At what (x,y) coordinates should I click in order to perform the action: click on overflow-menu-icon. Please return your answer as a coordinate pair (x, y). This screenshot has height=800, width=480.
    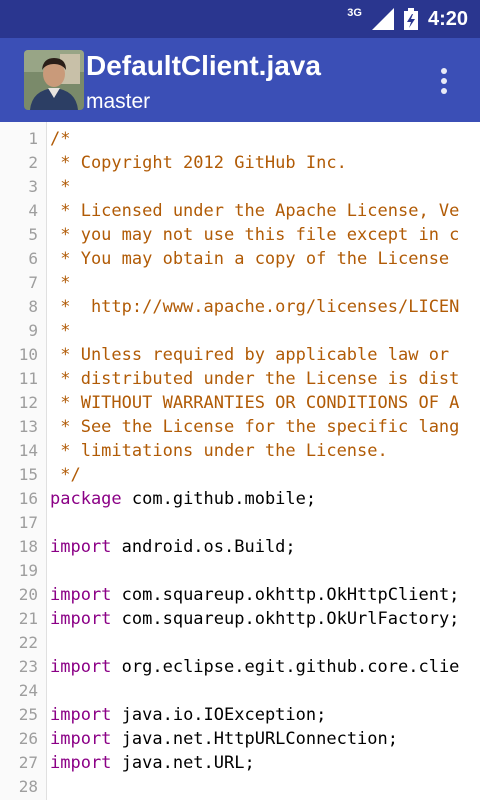
    Looking at the image, I should click on (444, 81).